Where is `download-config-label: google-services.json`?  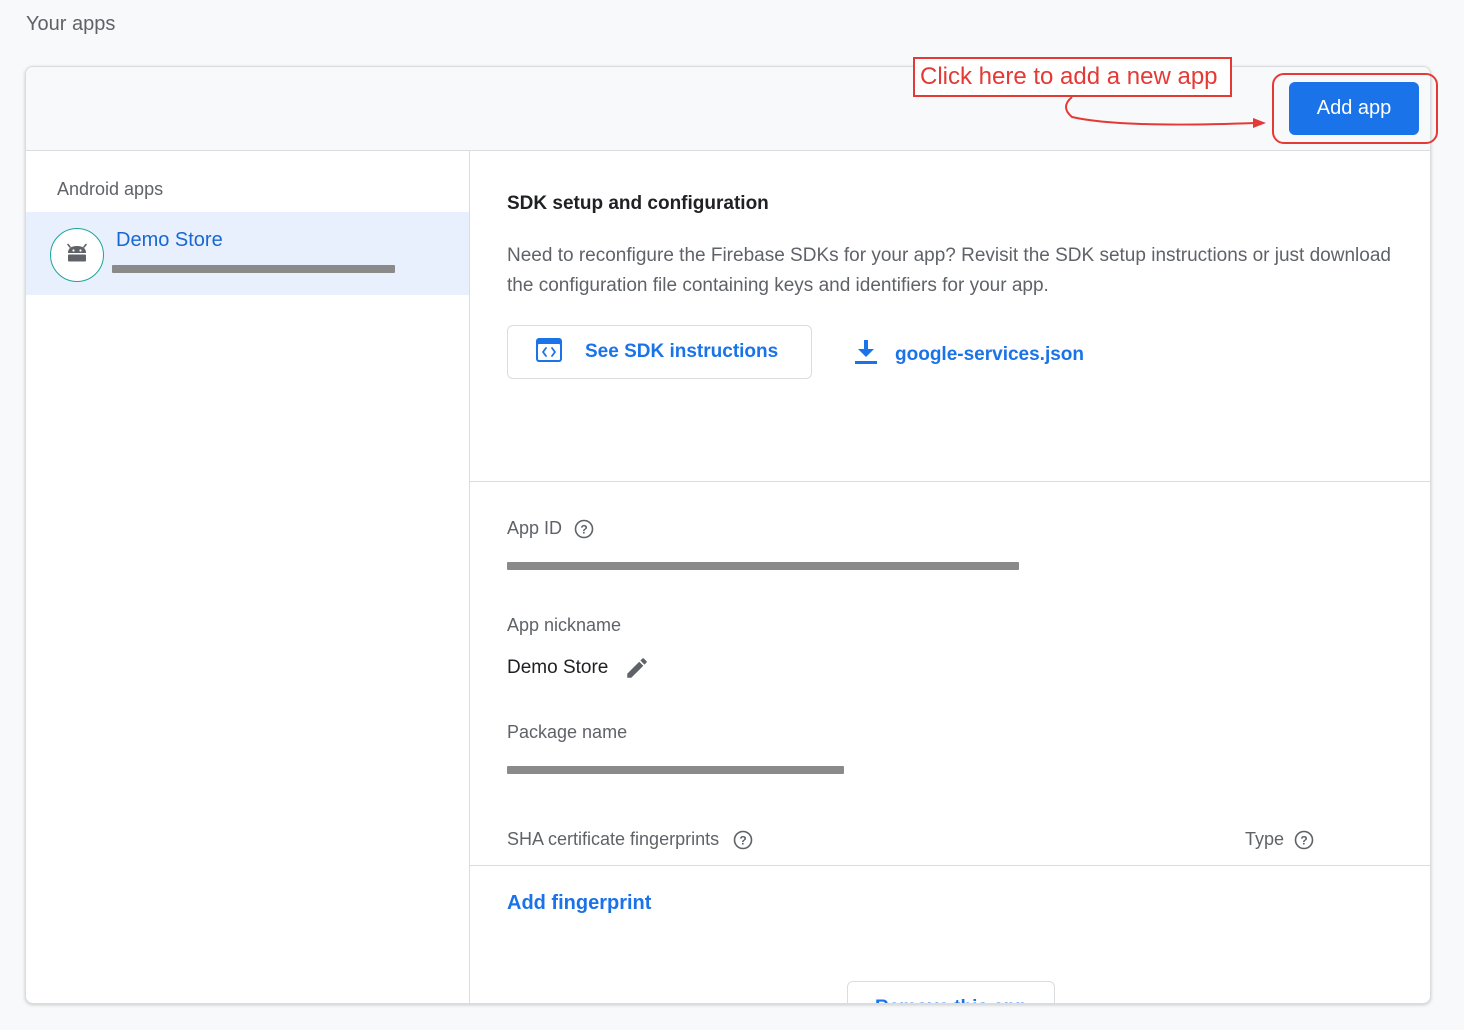
download-config-label: google-services.json is located at coordinates (990, 354).